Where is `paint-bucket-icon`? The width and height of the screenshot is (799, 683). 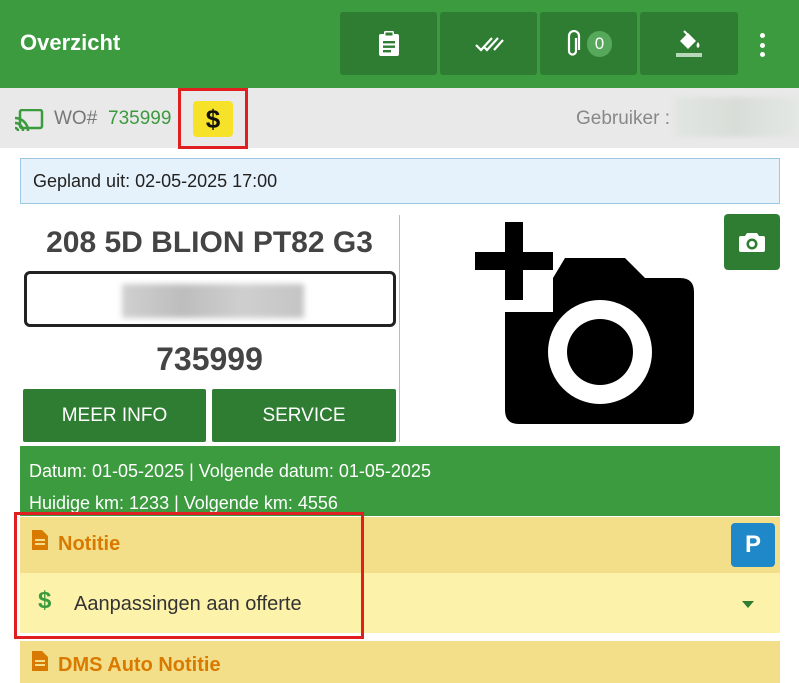 paint-bucket-icon is located at coordinates (689, 43).